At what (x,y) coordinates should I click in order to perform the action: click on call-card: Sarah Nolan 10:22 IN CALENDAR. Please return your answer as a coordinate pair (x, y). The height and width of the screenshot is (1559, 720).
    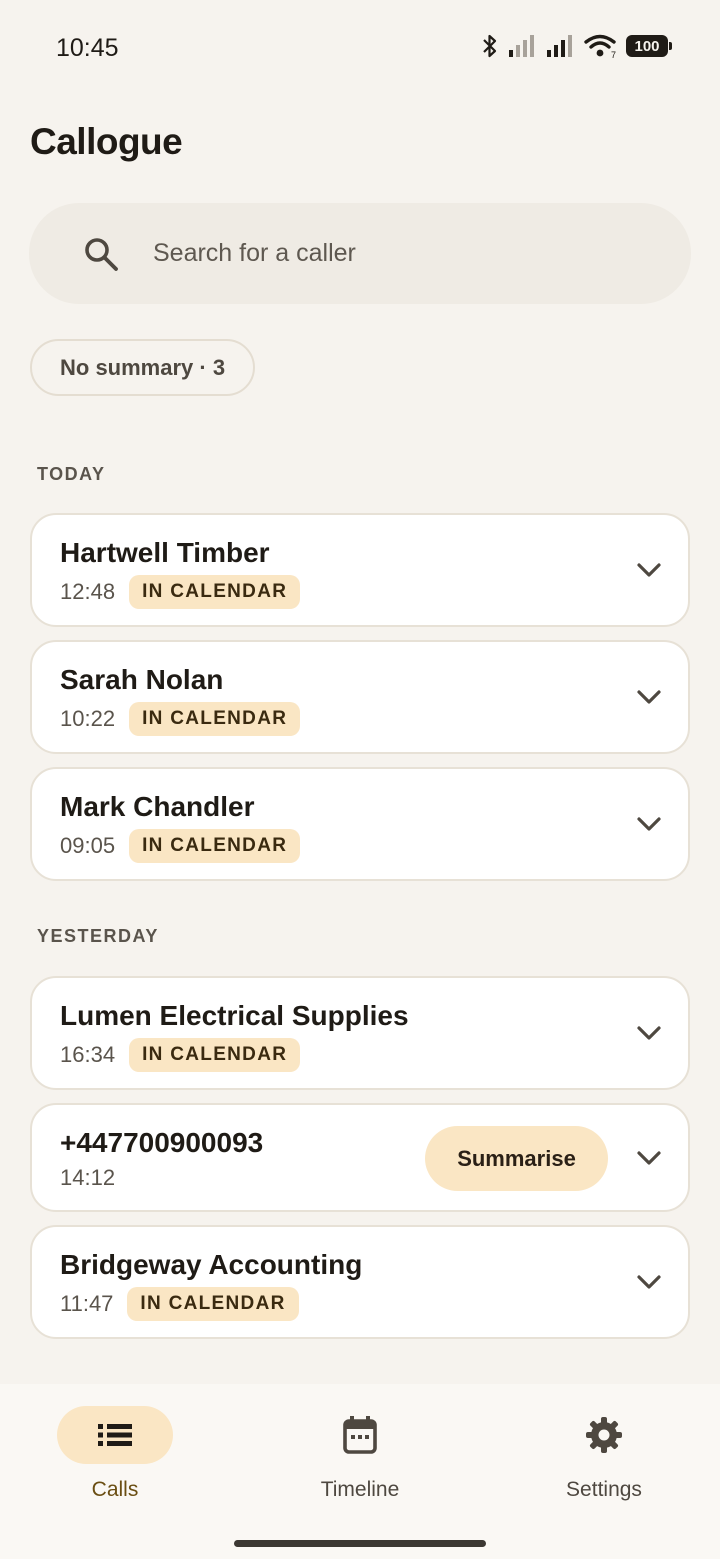
    Looking at the image, I should click on (360, 697).